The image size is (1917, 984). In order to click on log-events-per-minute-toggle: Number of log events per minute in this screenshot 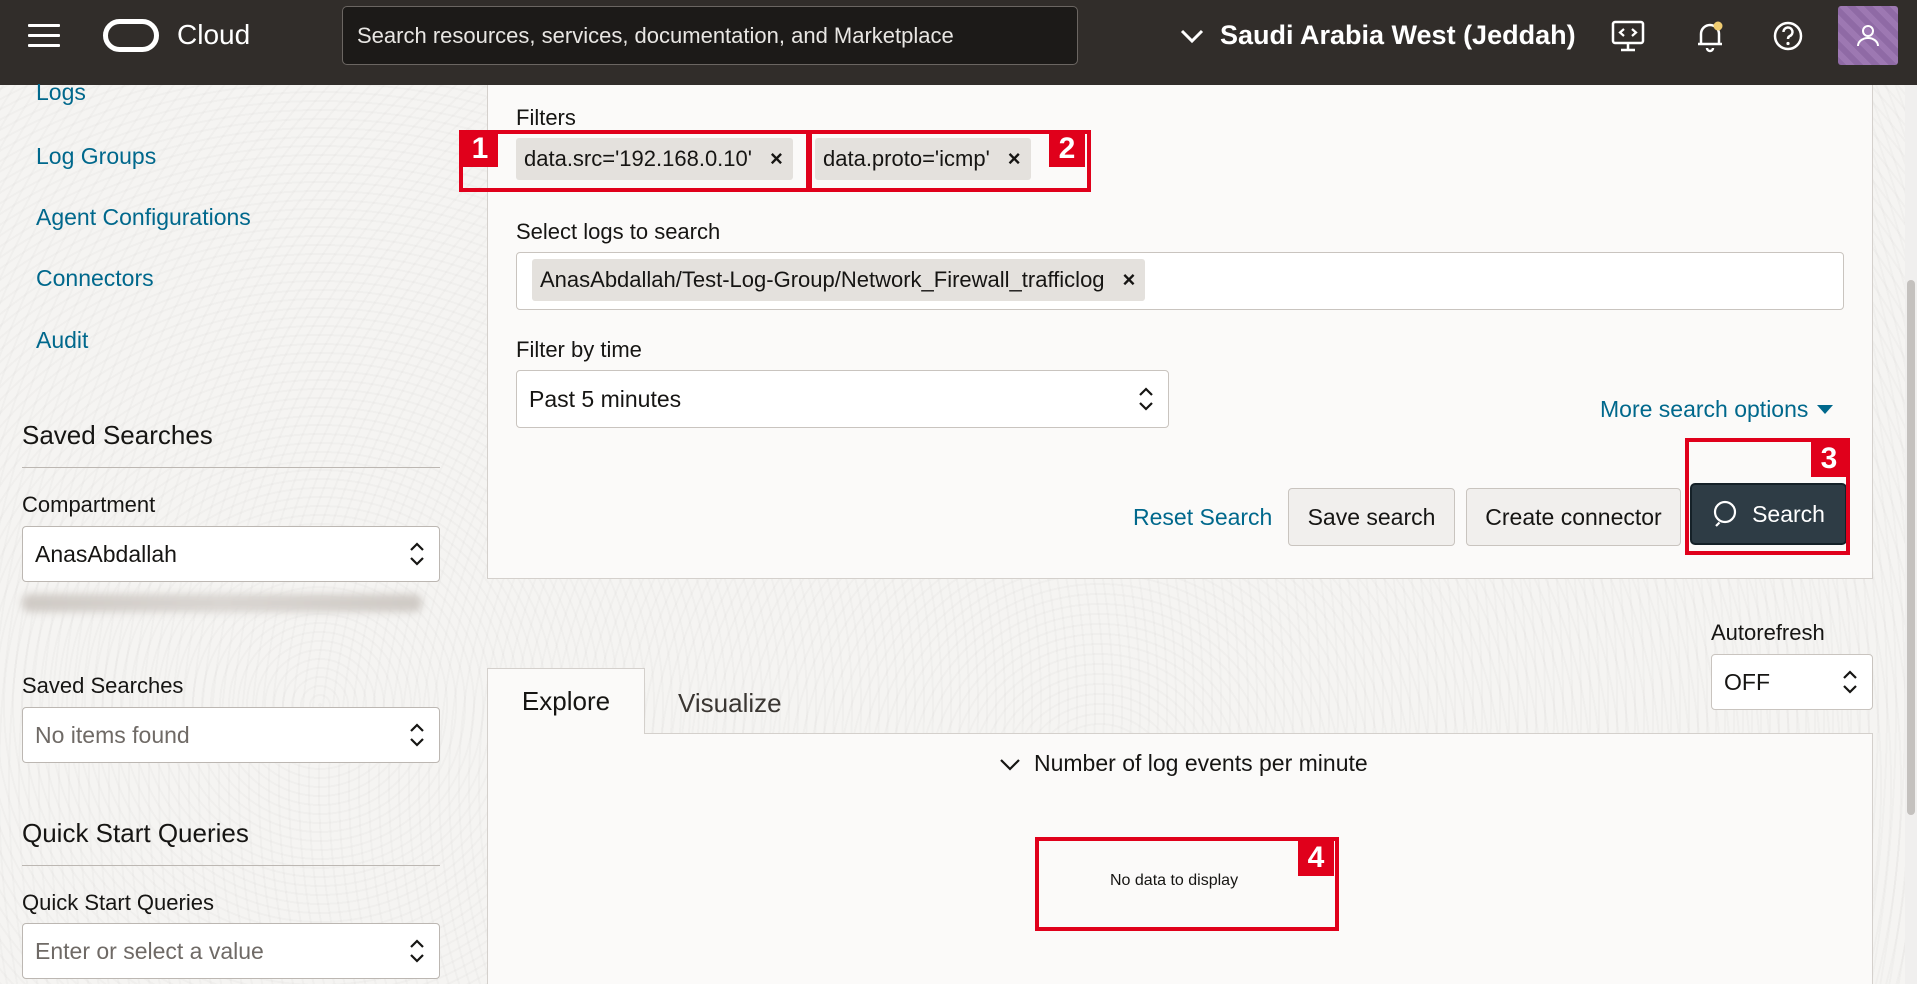, I will do `click(1183, 763)`.